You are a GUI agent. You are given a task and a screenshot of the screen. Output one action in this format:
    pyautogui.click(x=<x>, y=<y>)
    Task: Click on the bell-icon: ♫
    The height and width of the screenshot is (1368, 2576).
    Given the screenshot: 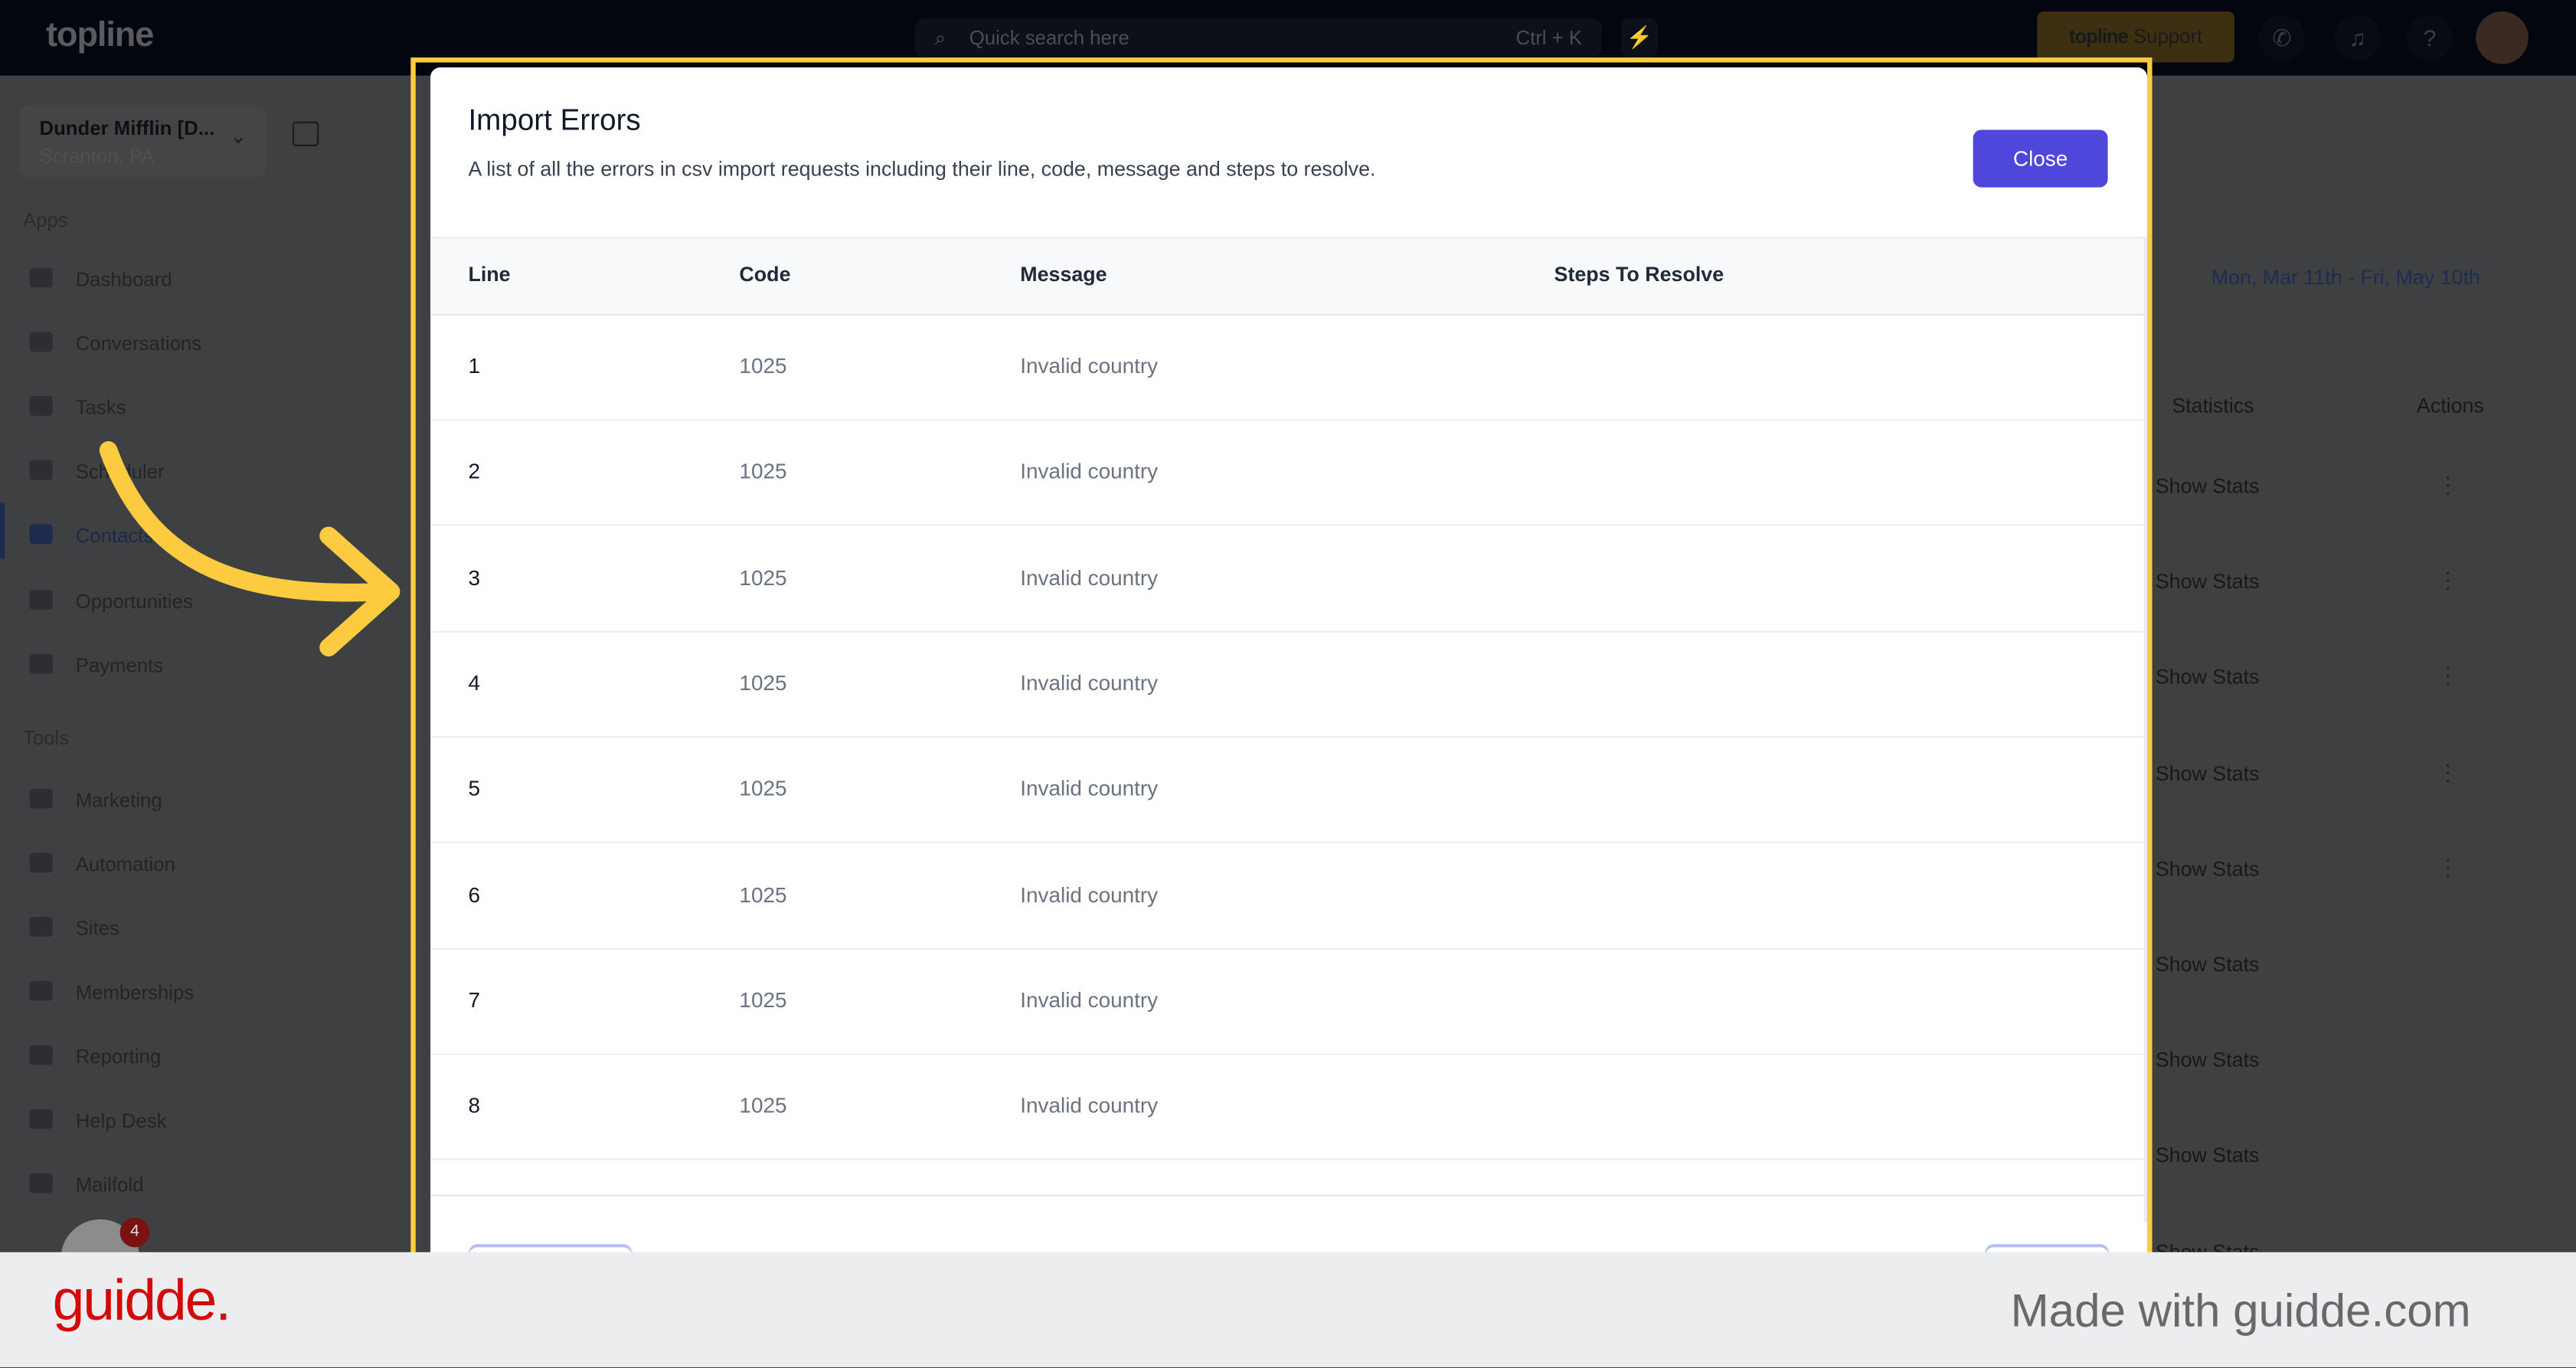 What is the action you would take?
    pyautogui.click(x=2357, y=38)
    